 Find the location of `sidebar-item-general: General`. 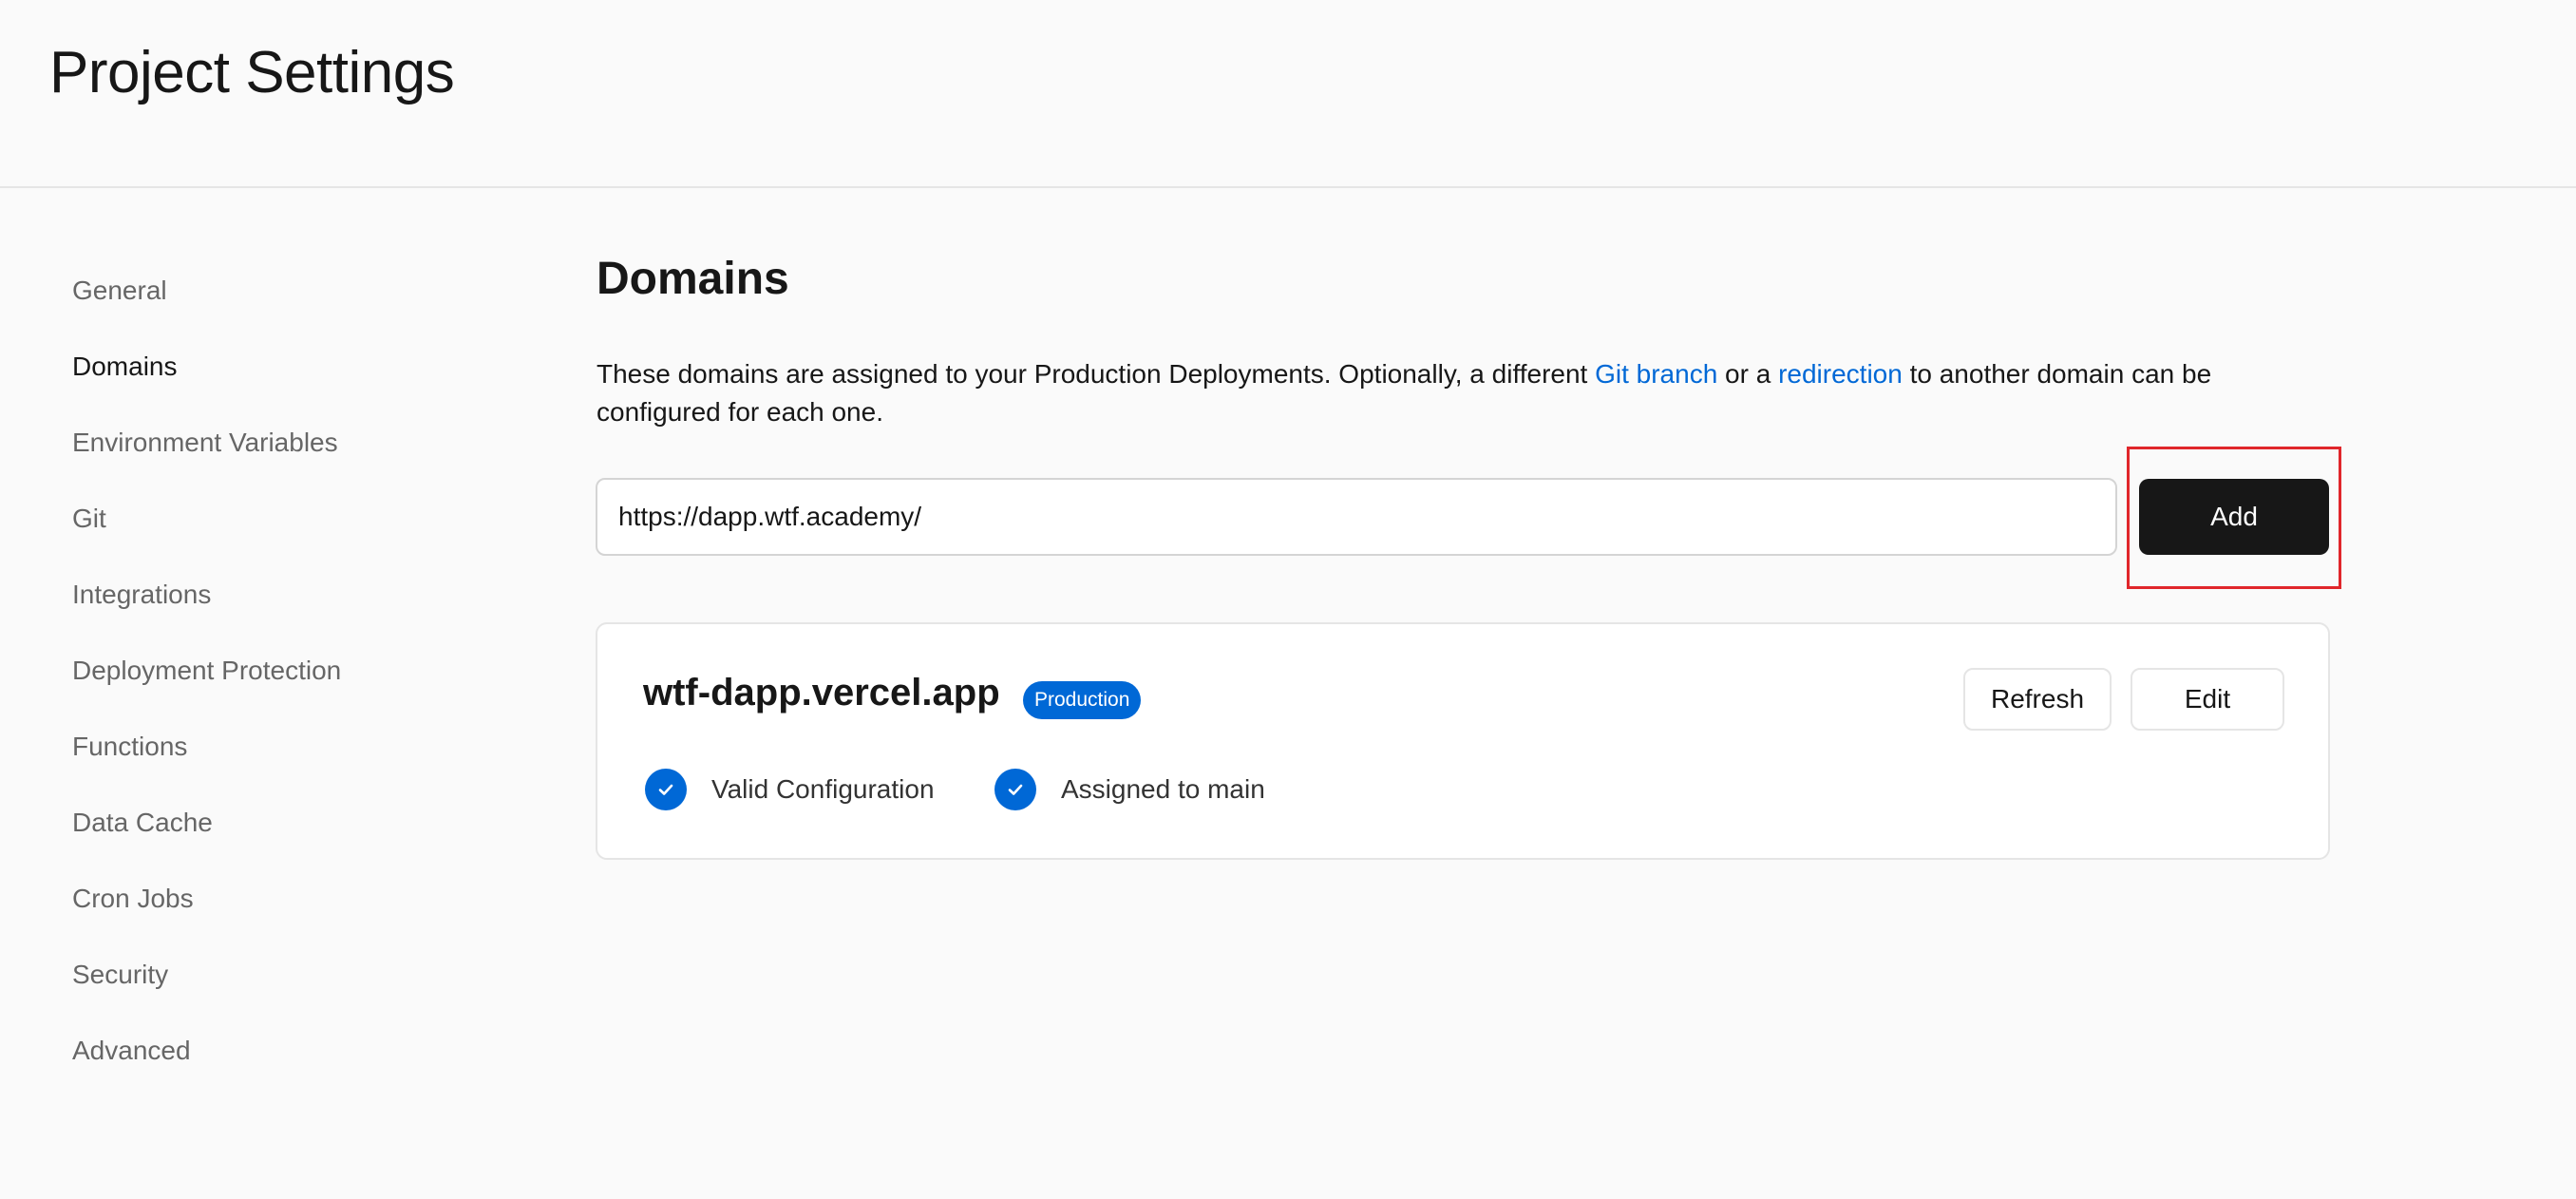

sidebar-item-general: General is located at coordinates (271, 291).